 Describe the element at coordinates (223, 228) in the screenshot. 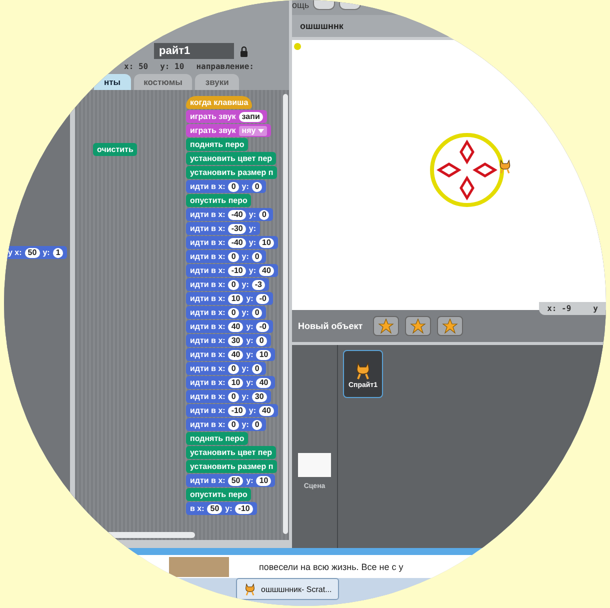

I see `motion-block: идти в x: -30 y:` at that location.